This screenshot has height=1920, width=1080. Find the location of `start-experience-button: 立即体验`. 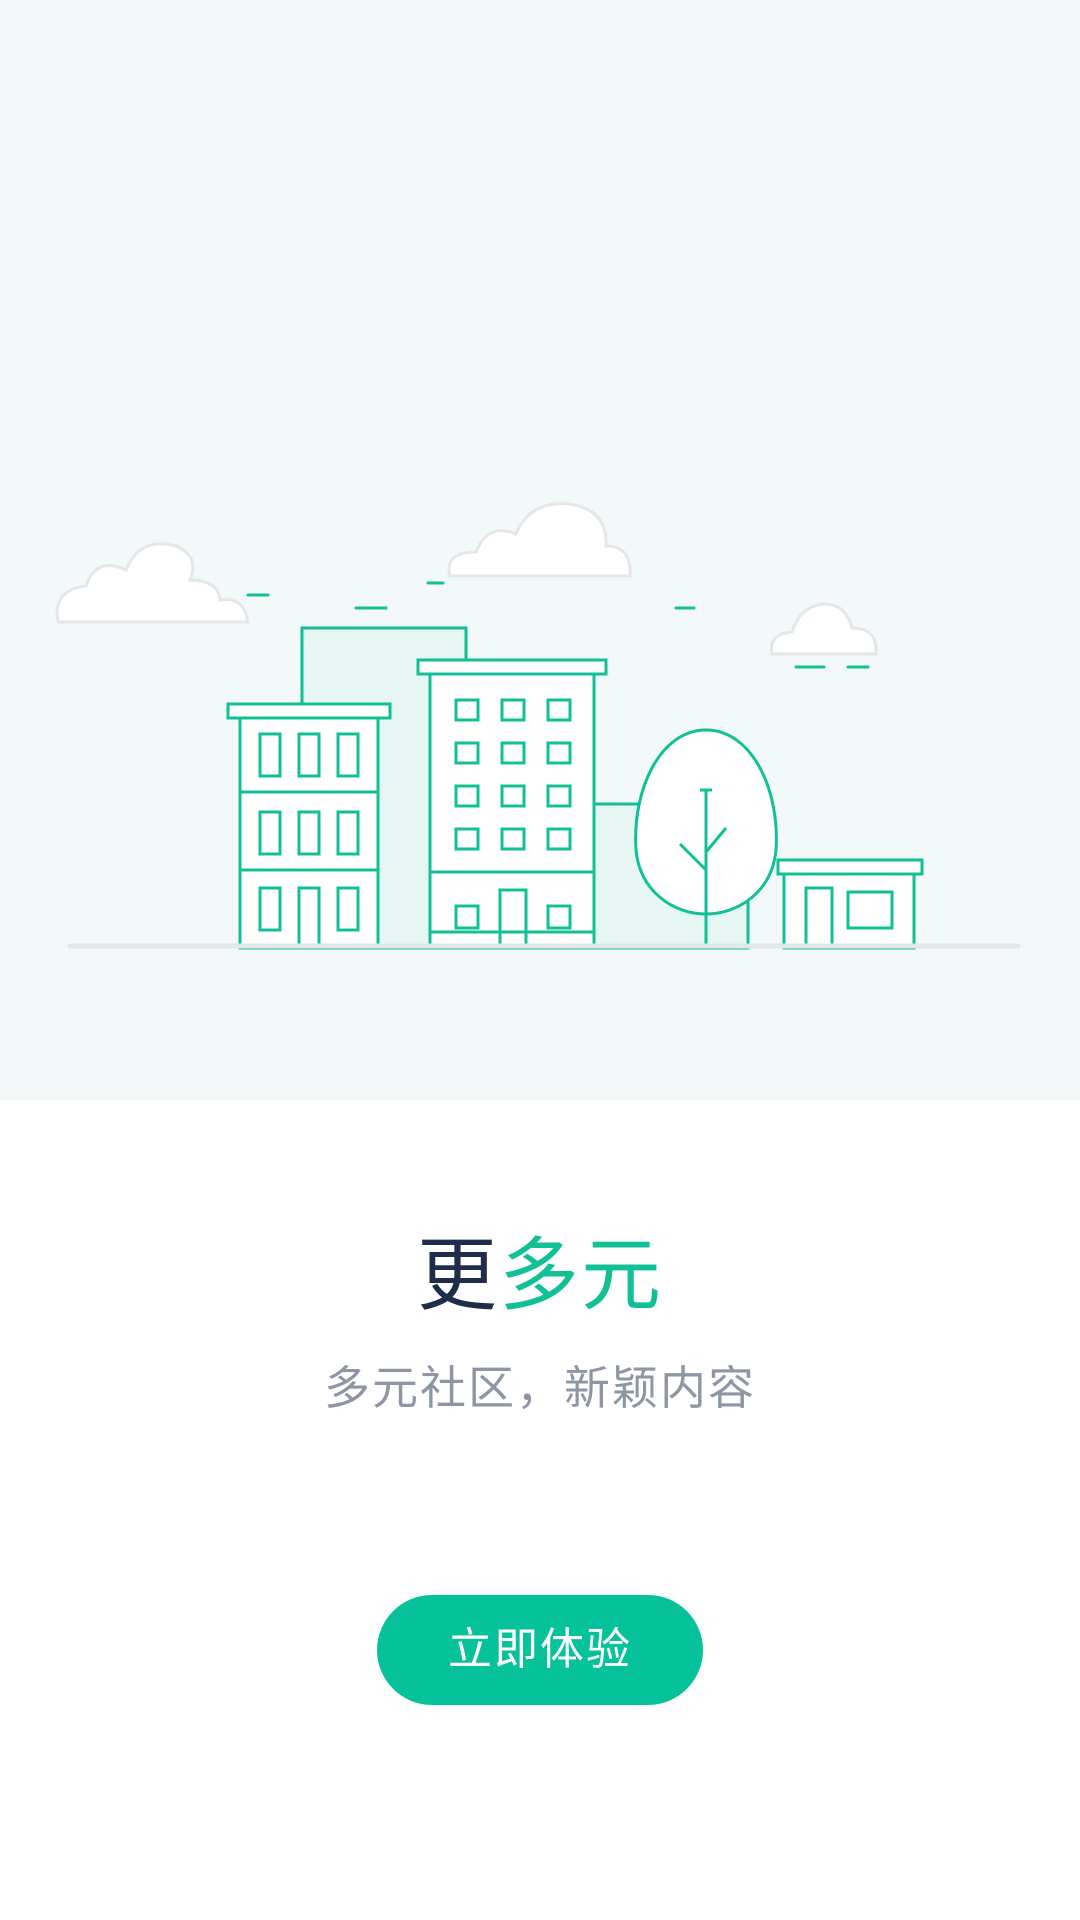

start-experience-button: 立即体验 is located at coordinates (540, 1650).